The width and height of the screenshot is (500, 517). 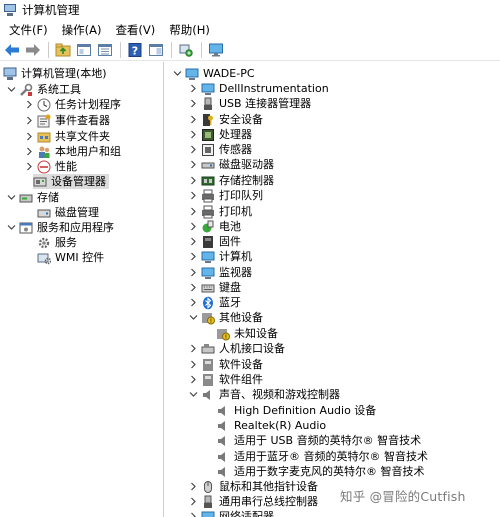 I want to click on device-category: 磁盘驱动器, so click(x=231, y=164).